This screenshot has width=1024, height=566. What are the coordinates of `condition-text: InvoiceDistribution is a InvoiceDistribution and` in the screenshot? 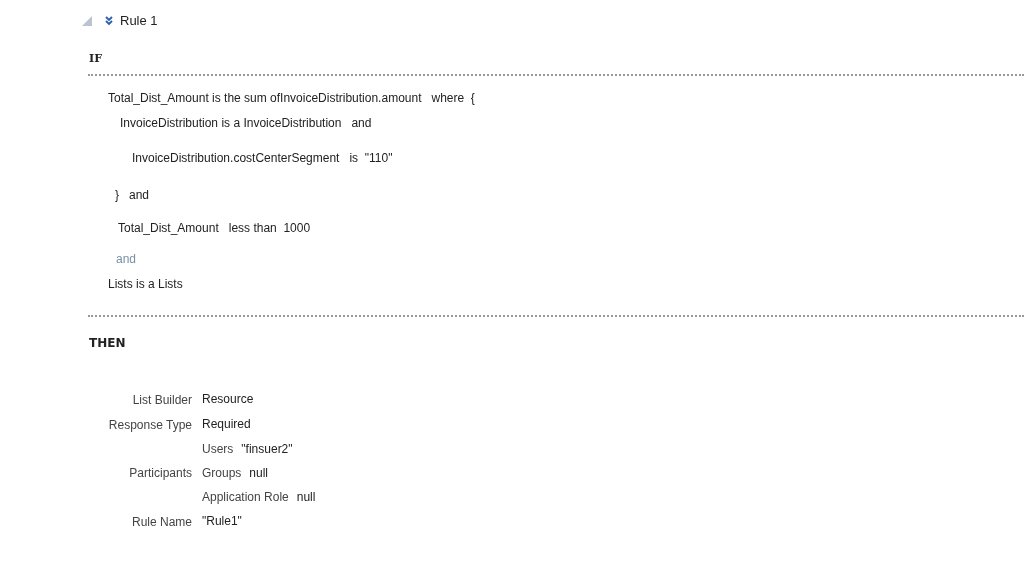 It's located at (246, 123).